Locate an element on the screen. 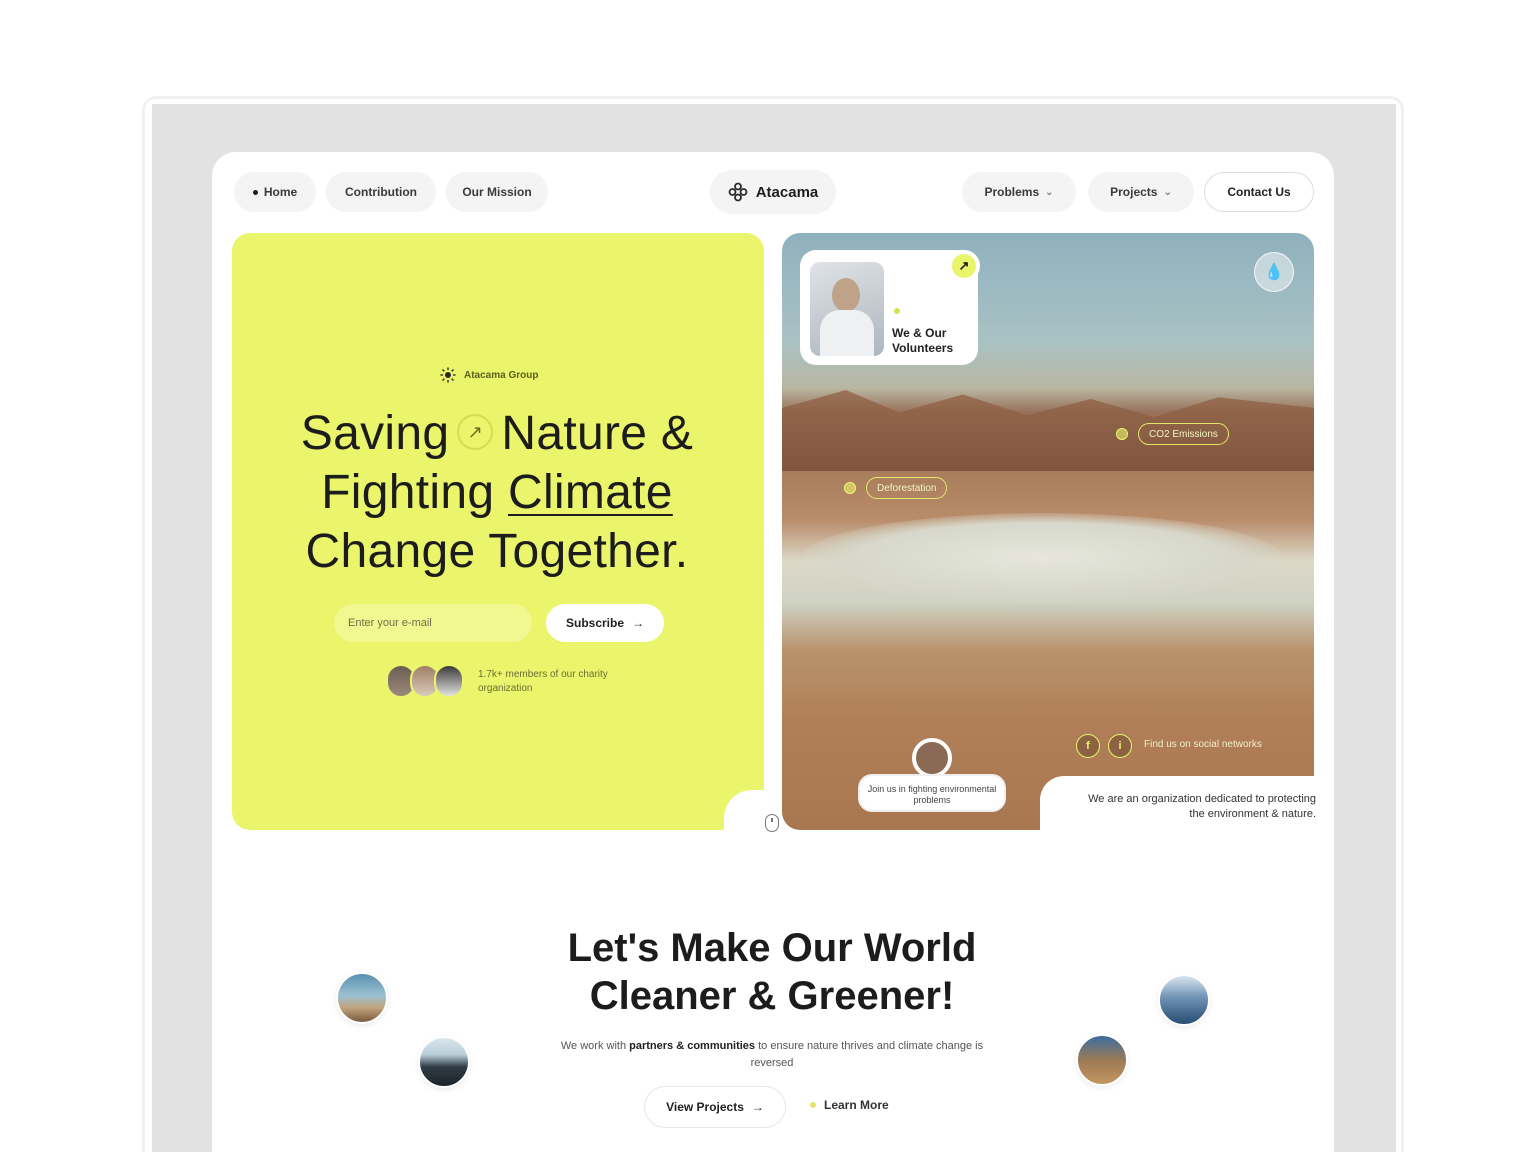 The height and width of the screenshot is (1152, 1536). contact-us-label: Contact Us is located at coordinates (1259, 192).